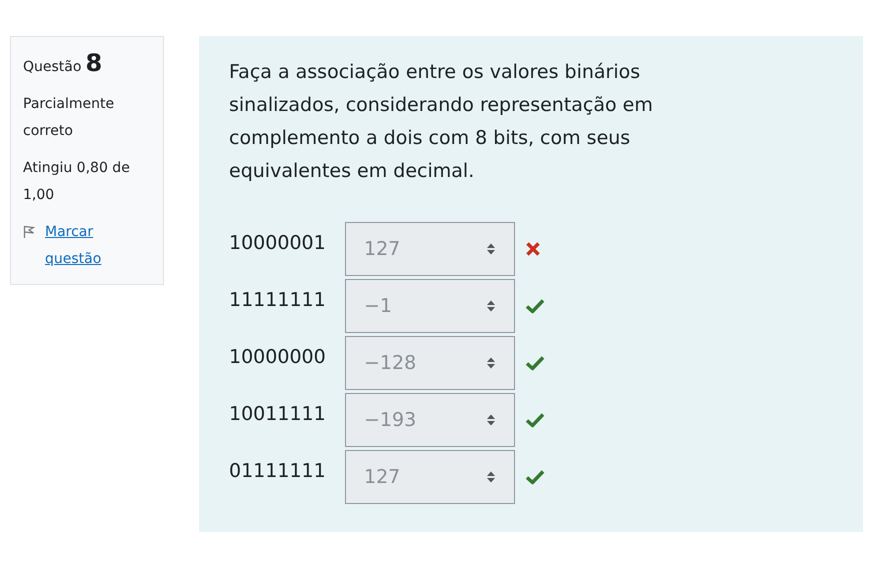  Describe the element at coordinates (52, 67) in the screenshot. I see `question-label: Questão` at that location.